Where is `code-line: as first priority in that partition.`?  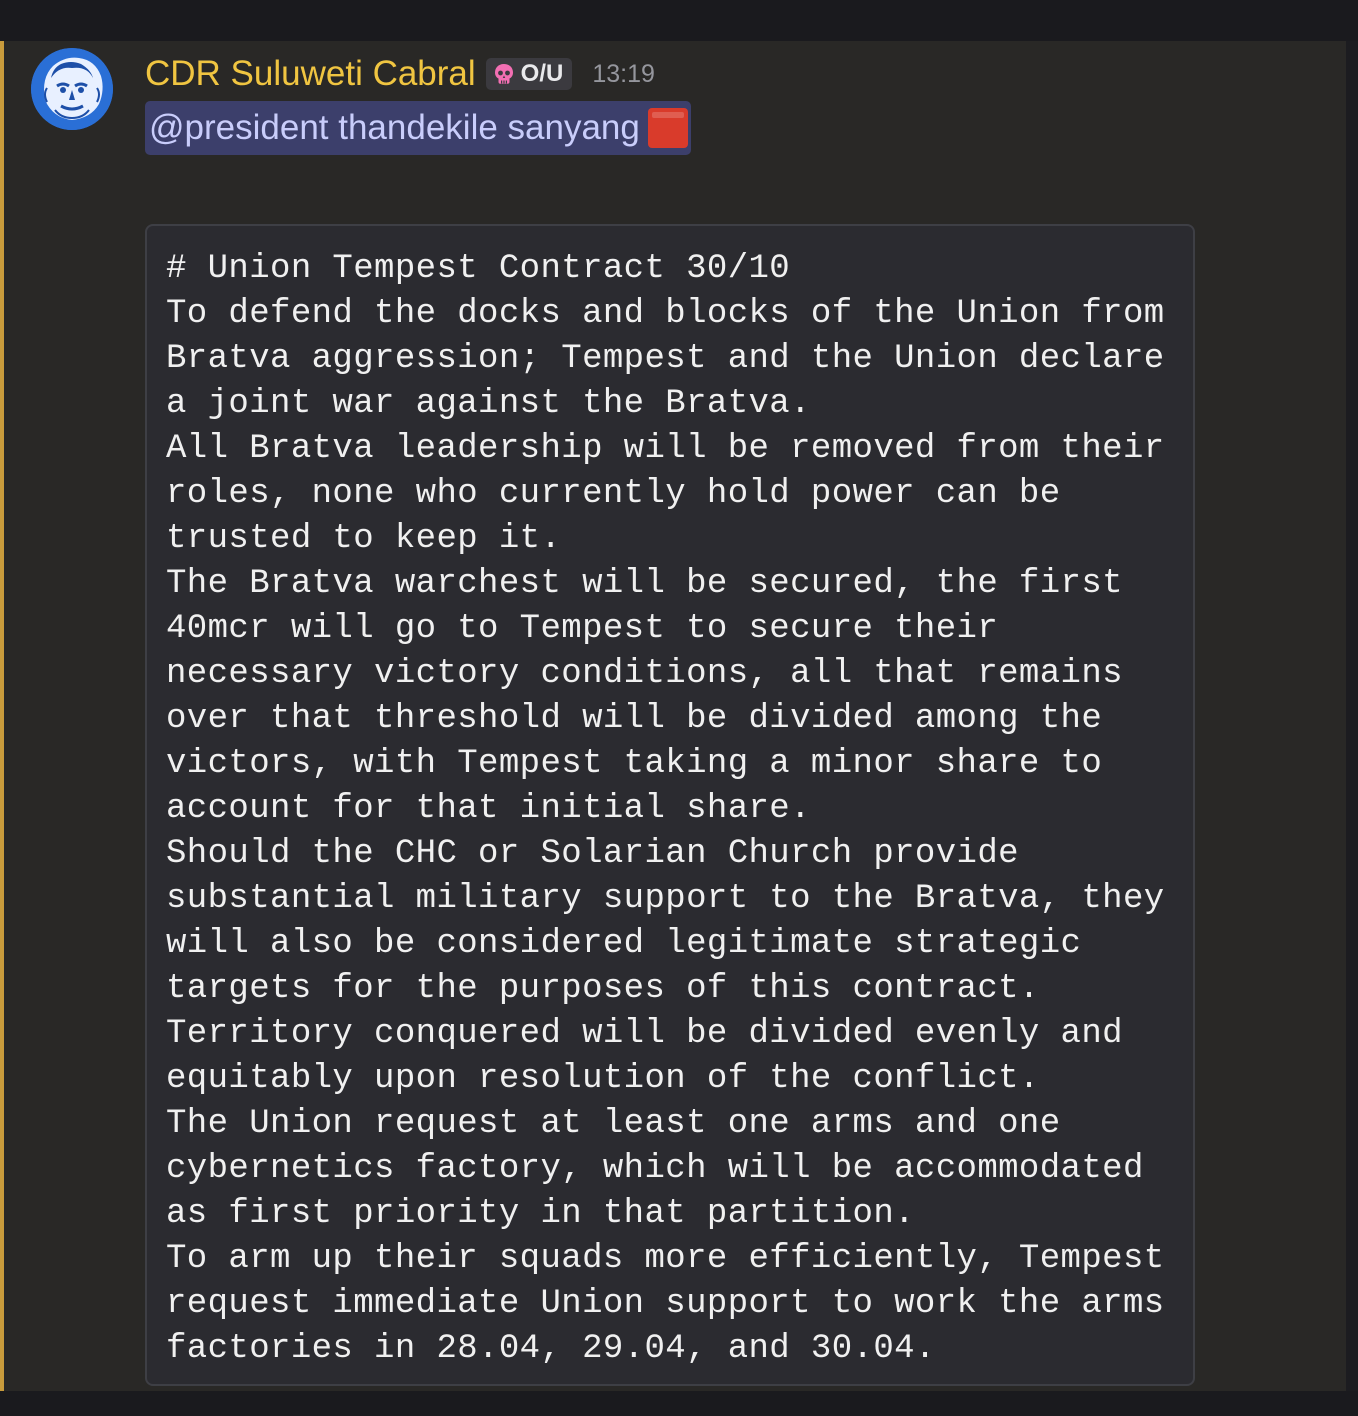
code-line: as first priority in that partition. is located at coordinates (540, 1214).